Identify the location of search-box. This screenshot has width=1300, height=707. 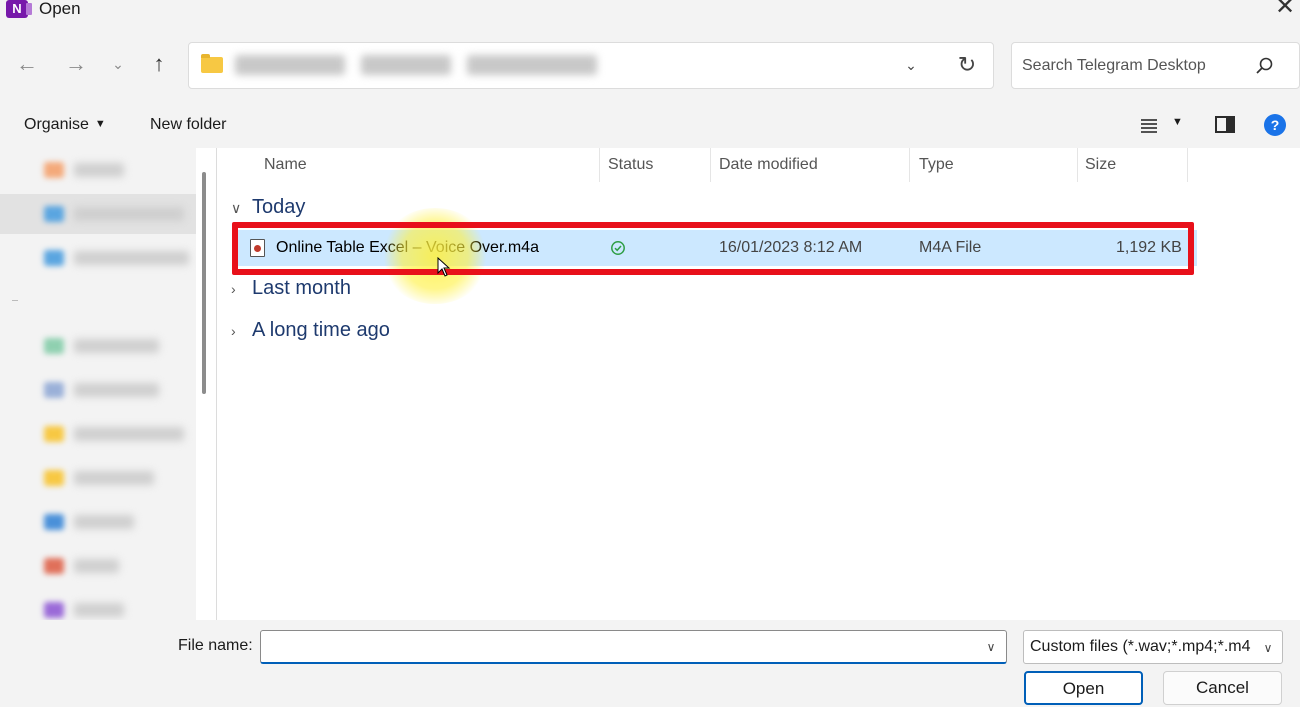
(1155, 65).